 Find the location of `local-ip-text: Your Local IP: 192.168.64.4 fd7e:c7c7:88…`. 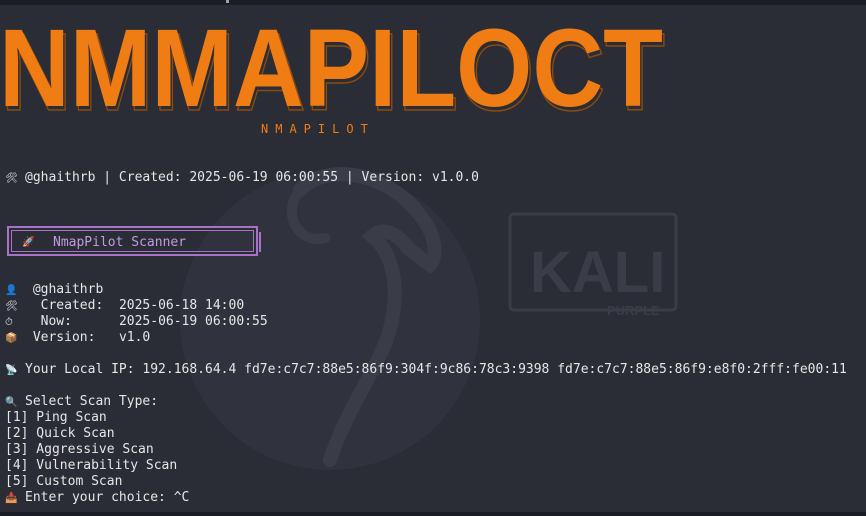

local-ip-text: Your Local IP: 192.168.64.4 fd7e:c7c7:88… is located at coordinates (436, 369).